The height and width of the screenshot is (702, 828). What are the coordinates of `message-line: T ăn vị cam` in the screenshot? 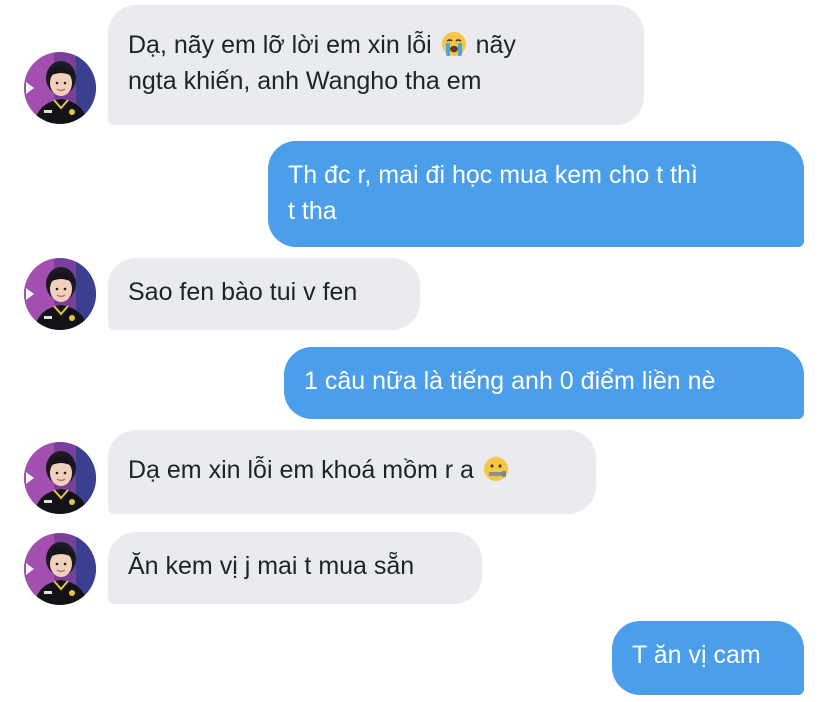 It's located at (696, 655).